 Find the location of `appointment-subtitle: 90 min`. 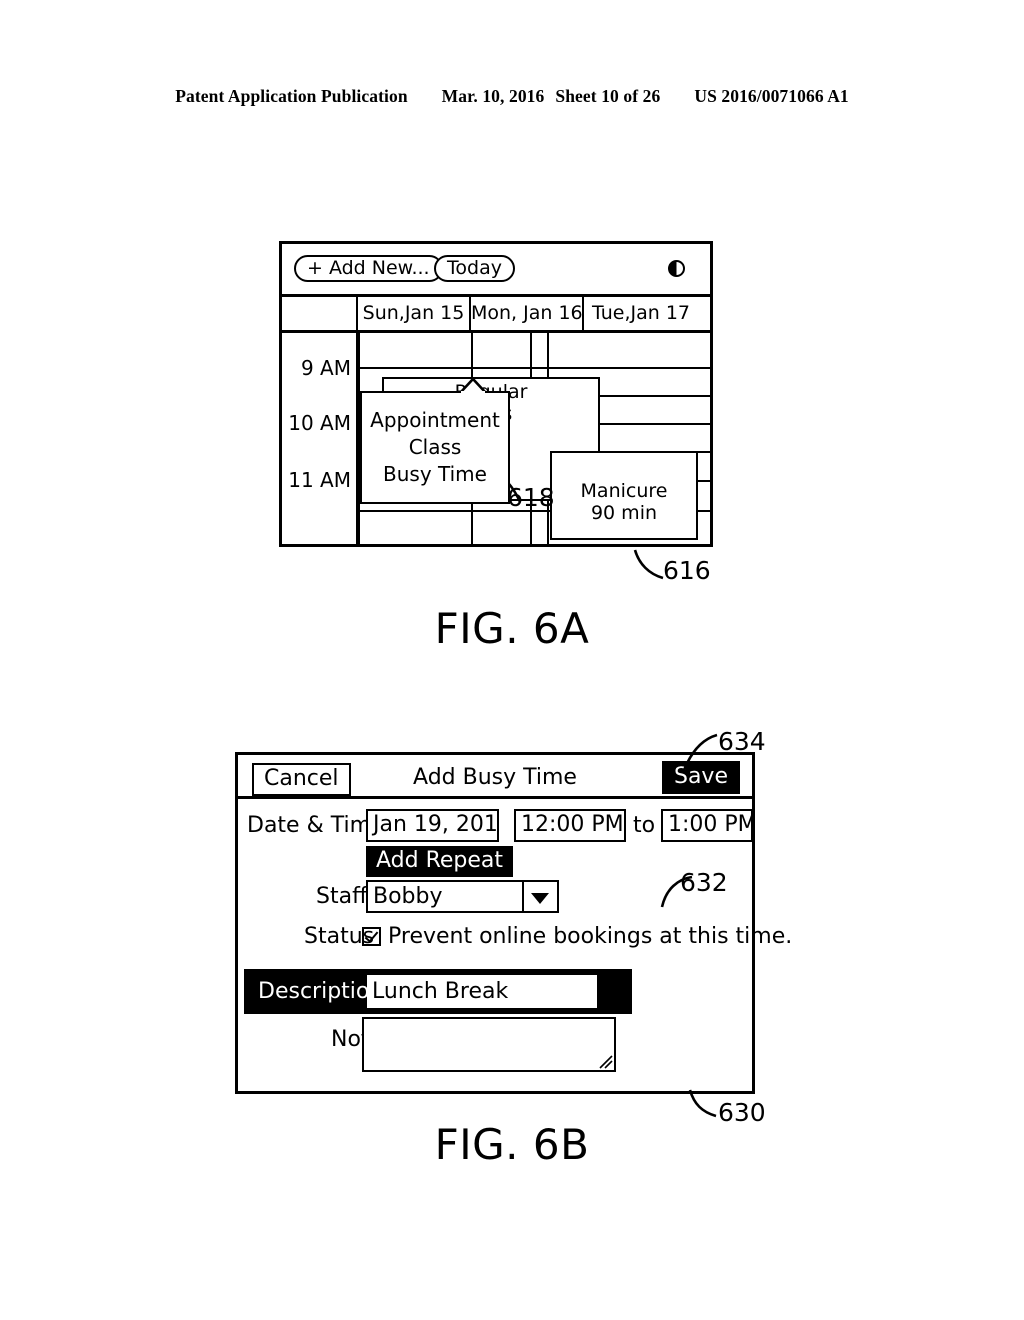

appointment-subtitle: 90 min is located at coordinates (624, 513).